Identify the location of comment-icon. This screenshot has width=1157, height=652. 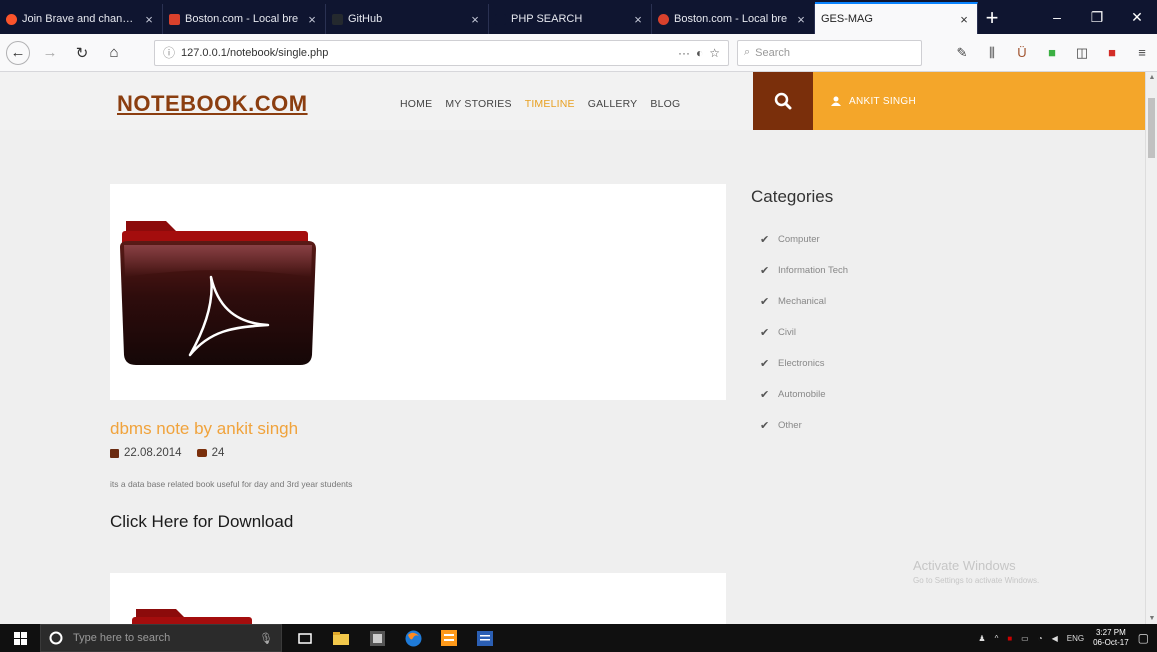
(201, 453).